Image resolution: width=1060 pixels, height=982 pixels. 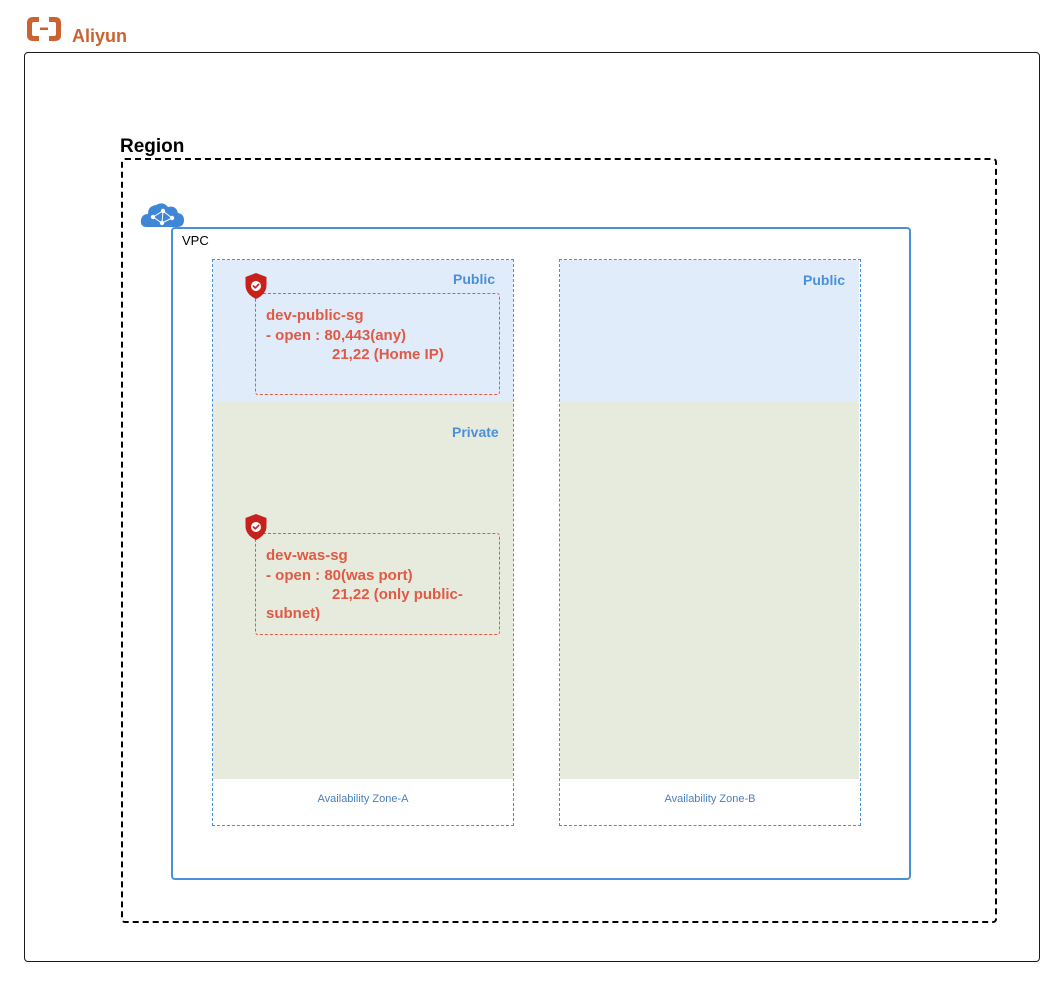 What do you see at coordinates (100, 36) in the screenshot?
I see `brand-name: Aliyun` at bounding box center [100, 36].